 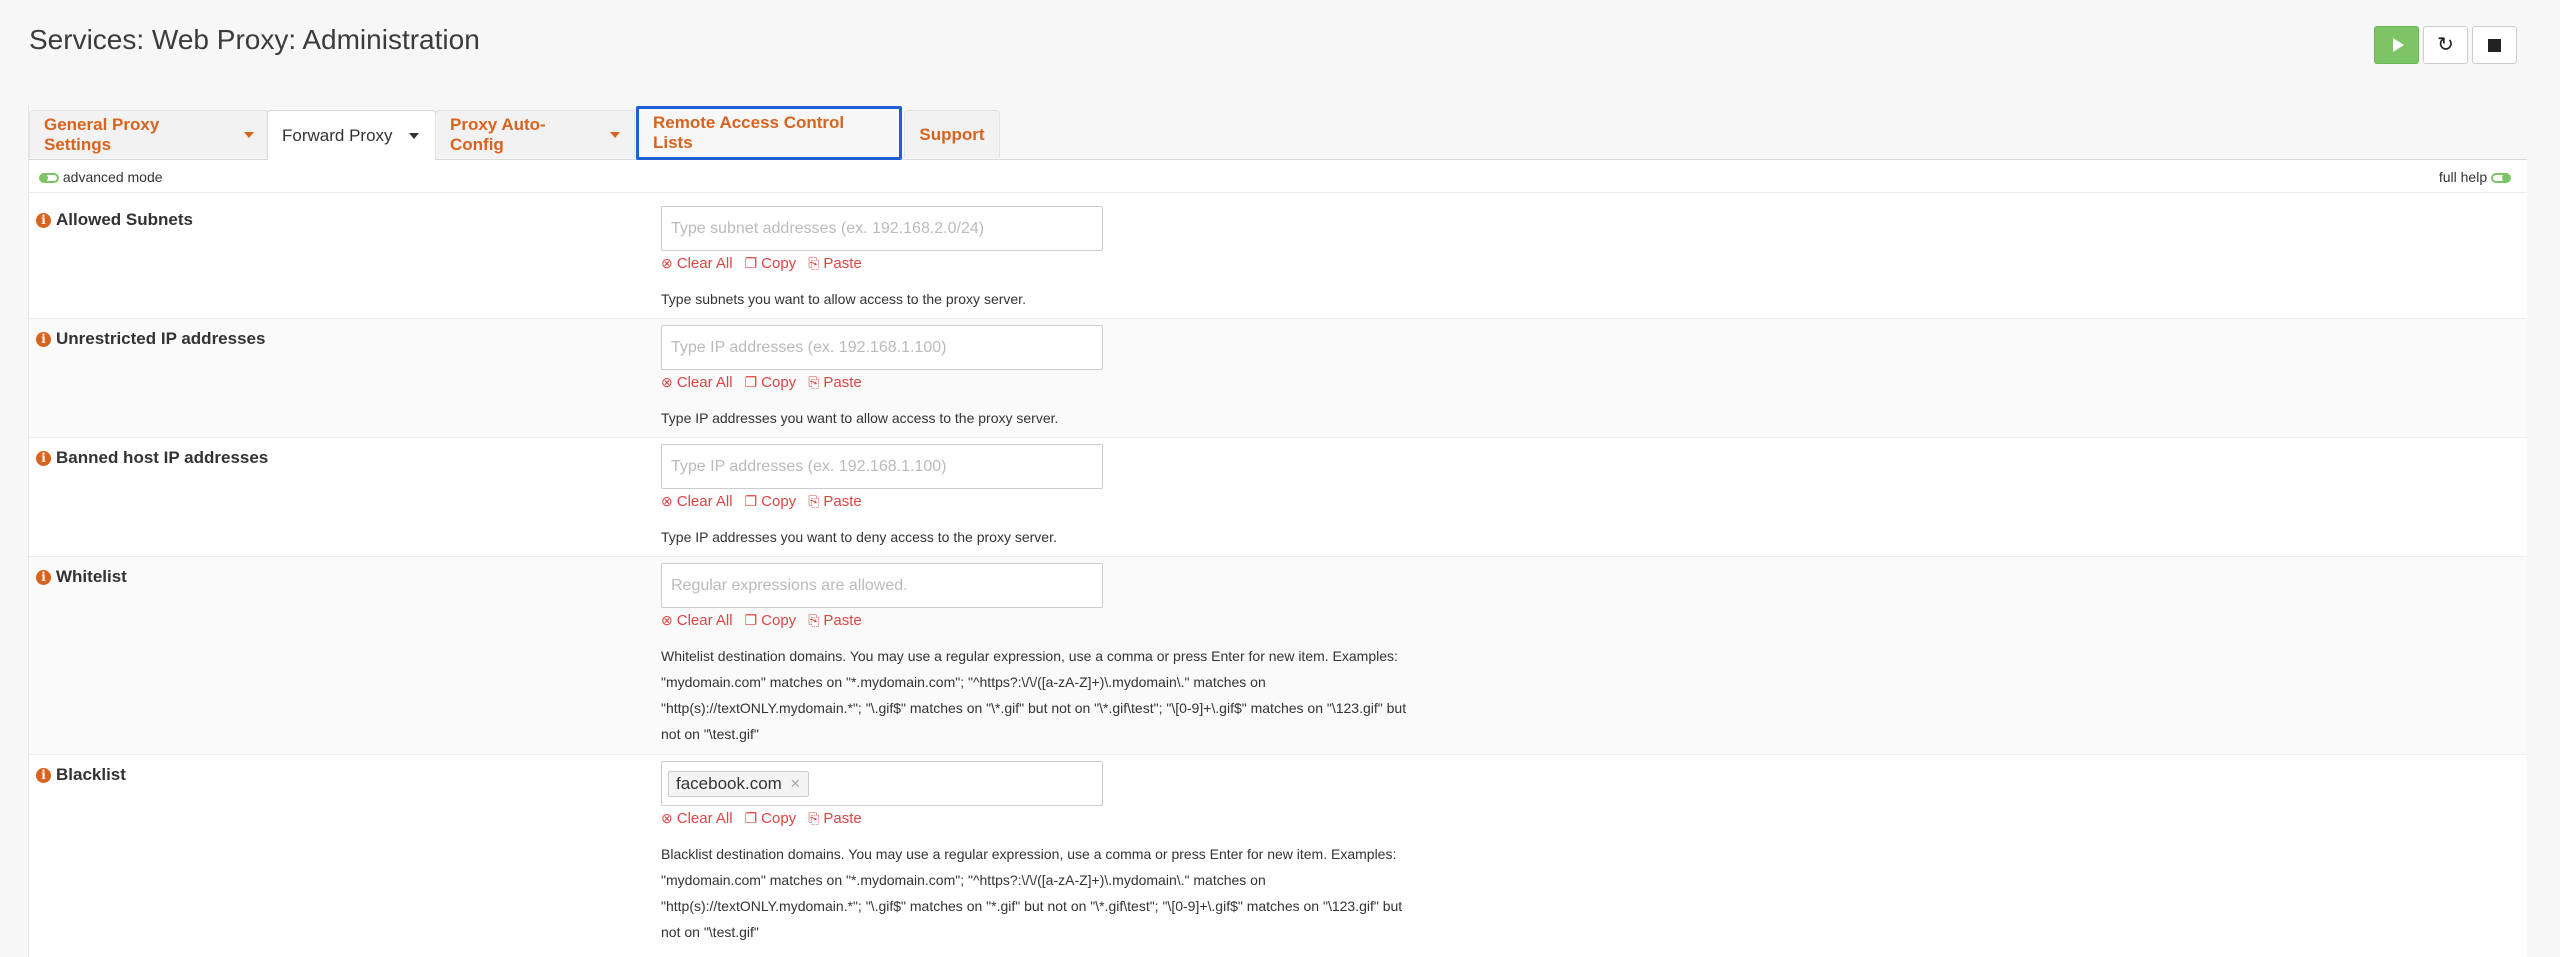 I want to click on play-icon, so click(x=2398, y=45).